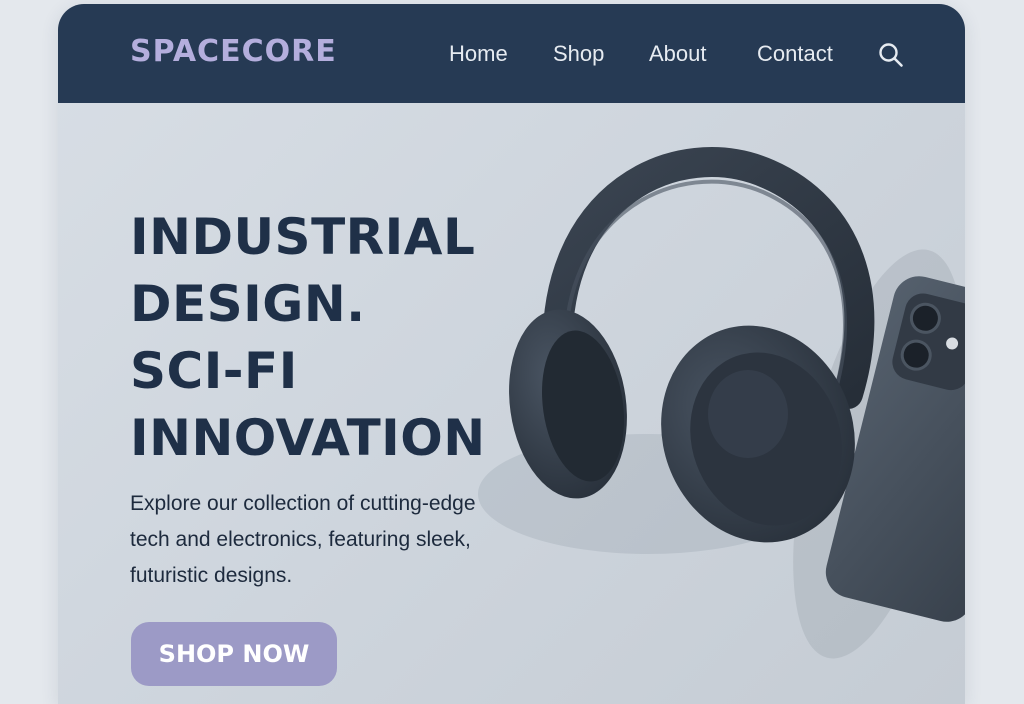 Image resolution: width=1024 pixels, height=704 pixels. What do you see at coordinates (578, 54) in the screenshot?
I see `nav-link-shop: Shop` at bounding box center [578, 54].